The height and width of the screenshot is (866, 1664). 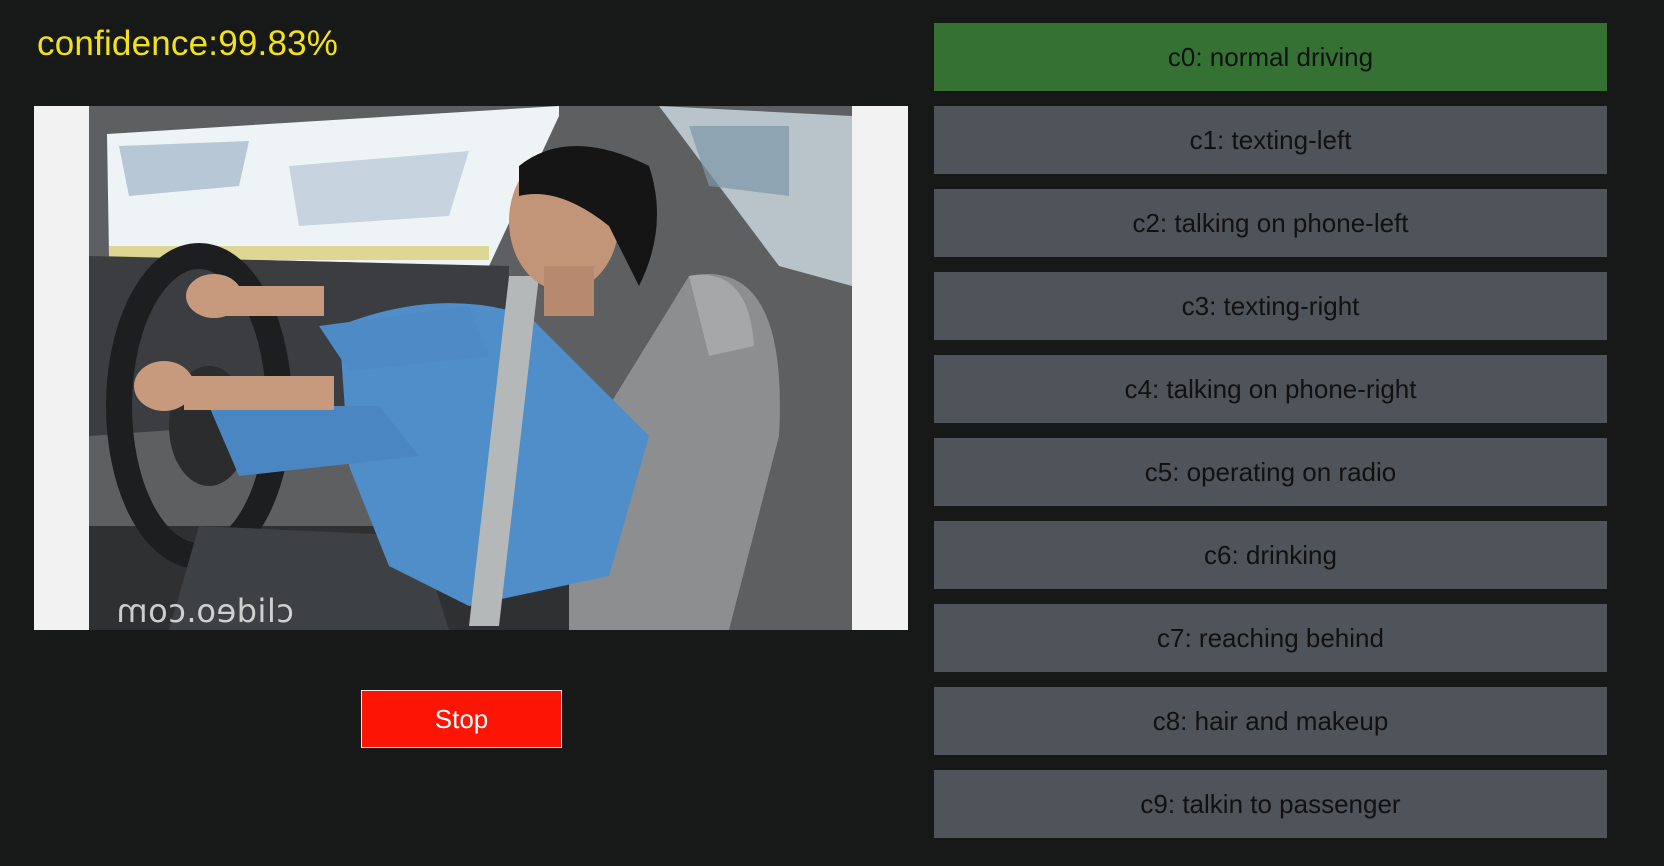 I want to click on class-item-c5: c5: operating on radio, so click(x=1270, y=472).